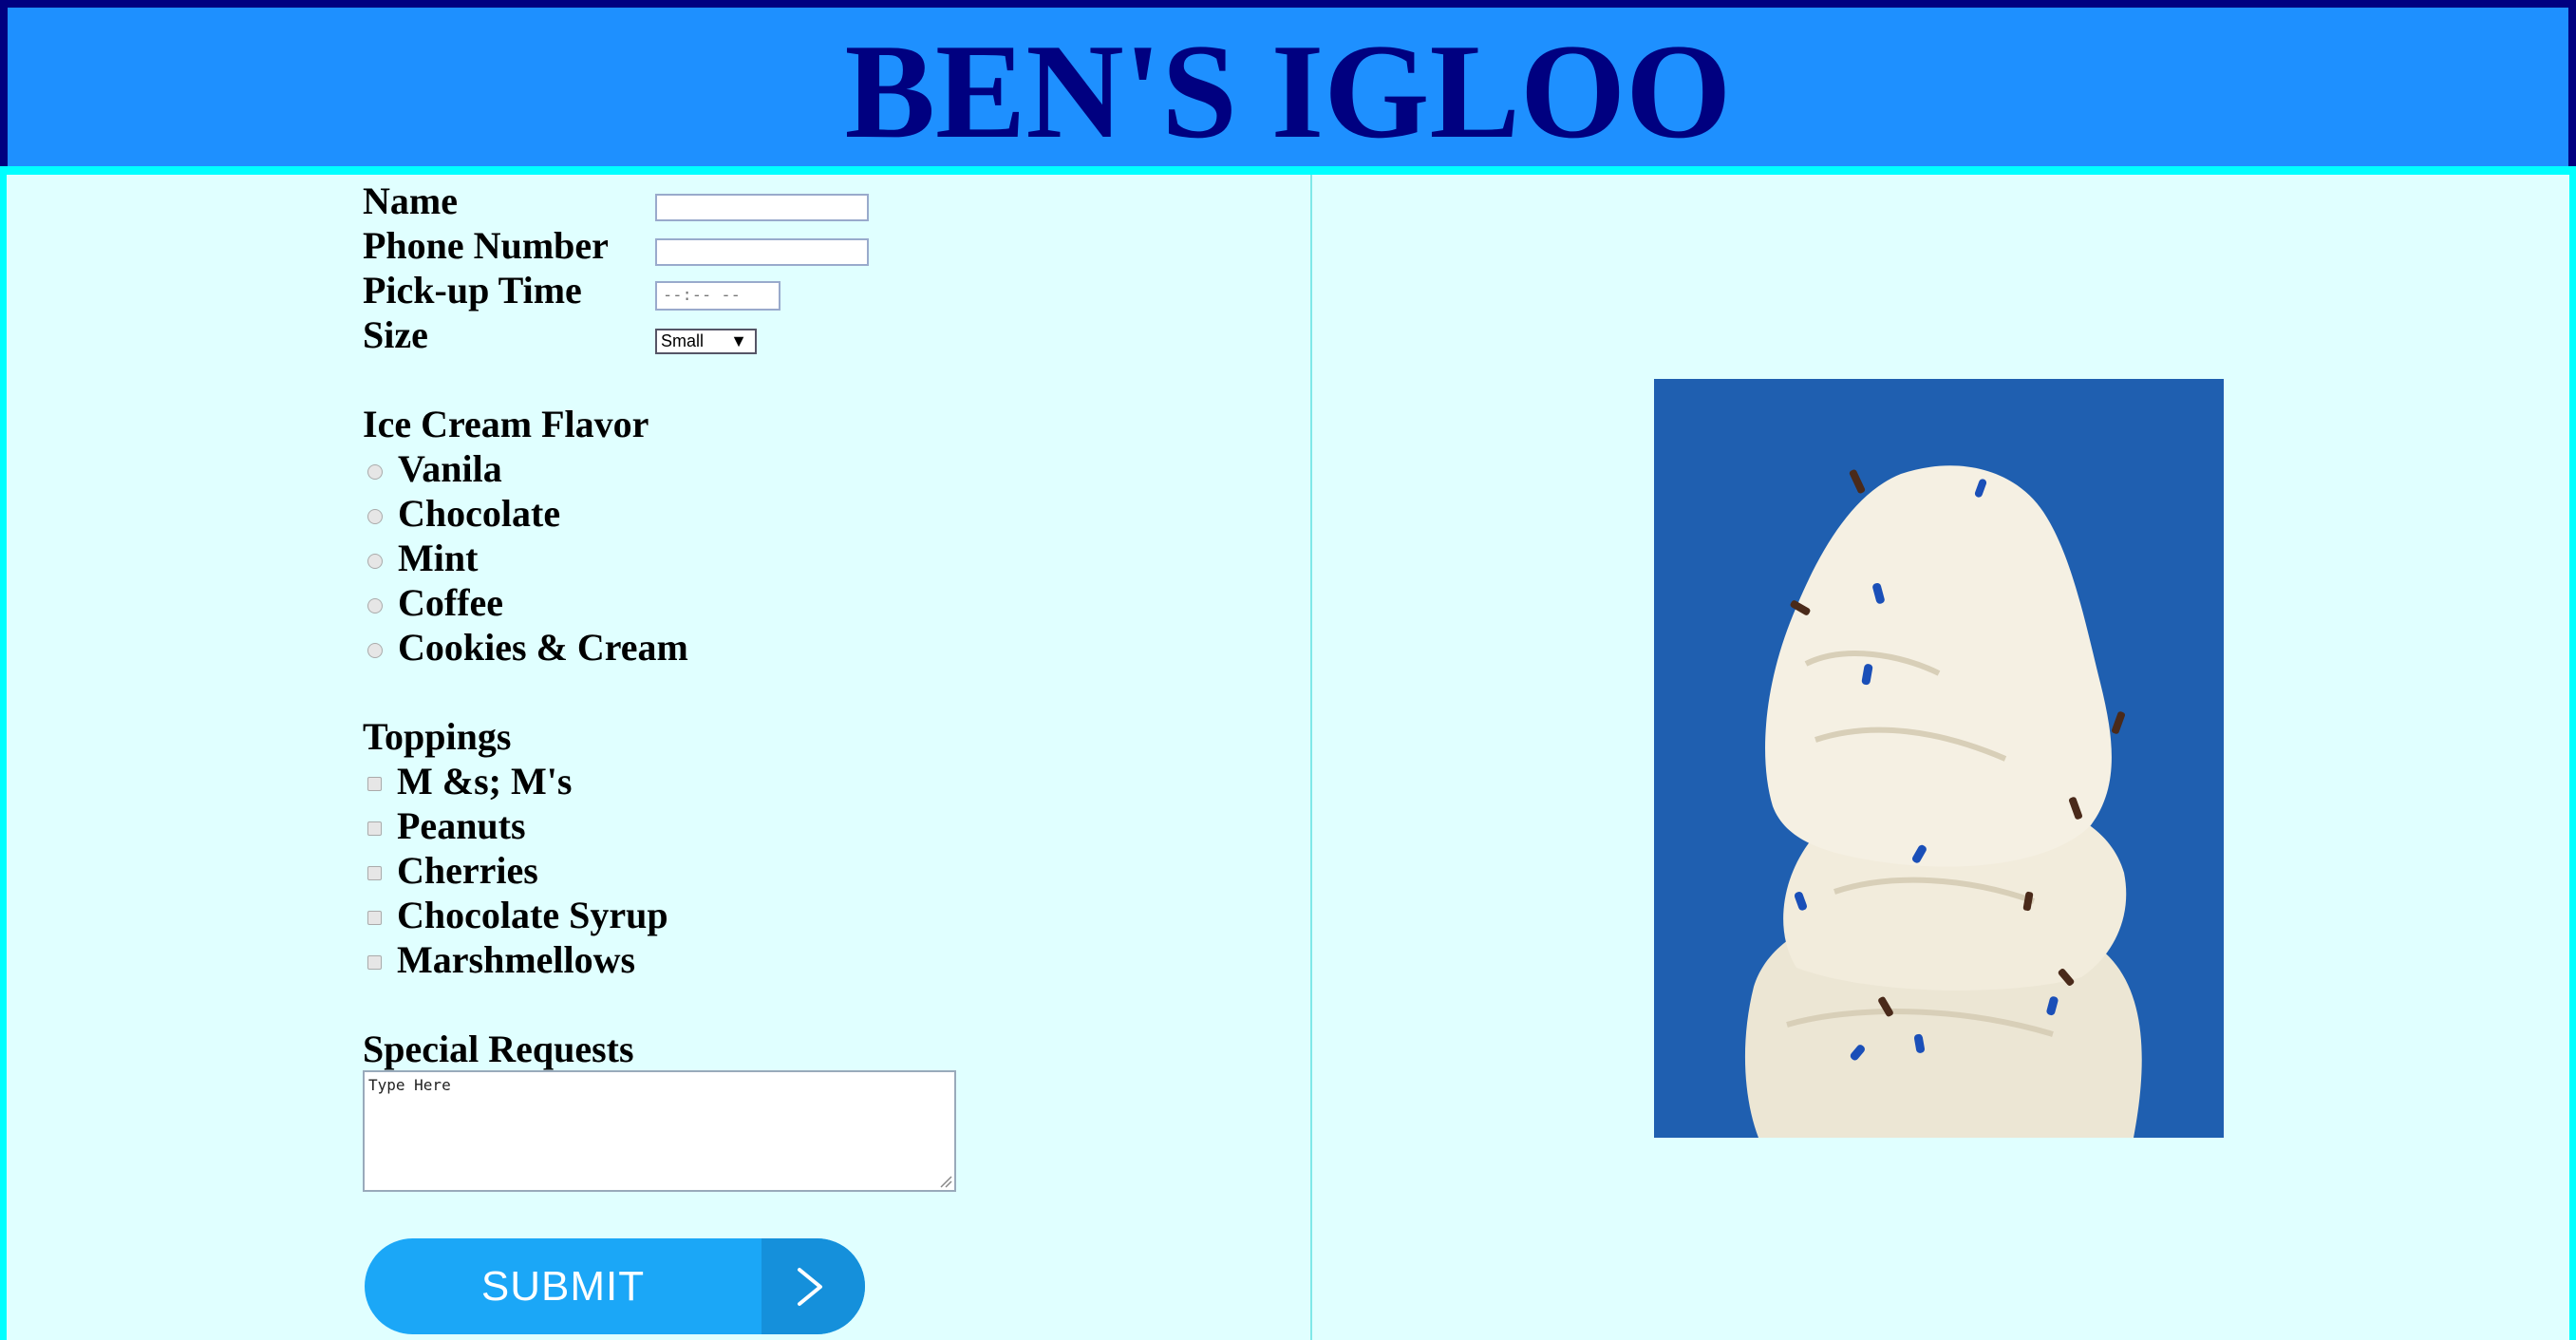 The image size is (2576, 1340). What do you see at coordinates (516, 959) in the screenshot?
I see `topping-option-label: Marshmellows` at bounding box center [516, 959].